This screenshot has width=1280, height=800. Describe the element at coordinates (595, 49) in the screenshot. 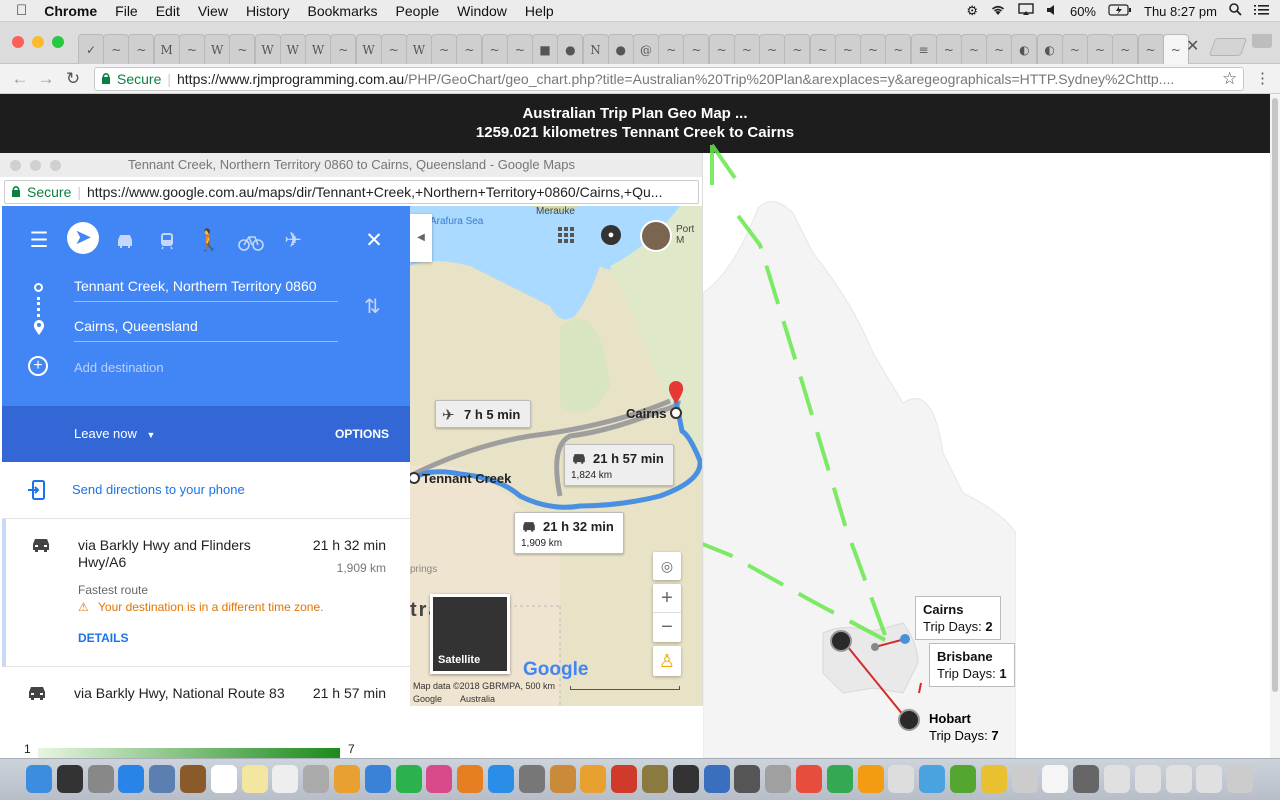

I see `browser-tab: N` at that location.